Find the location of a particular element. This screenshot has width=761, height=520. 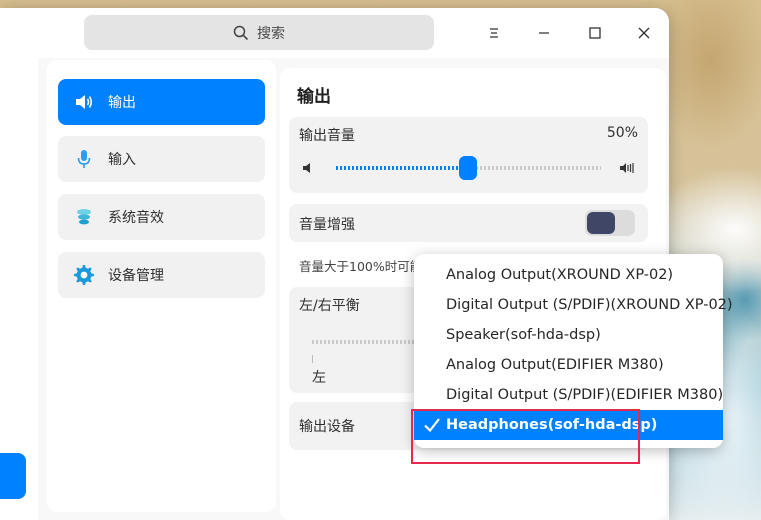

search-icon is located at coordinates (241, 32).